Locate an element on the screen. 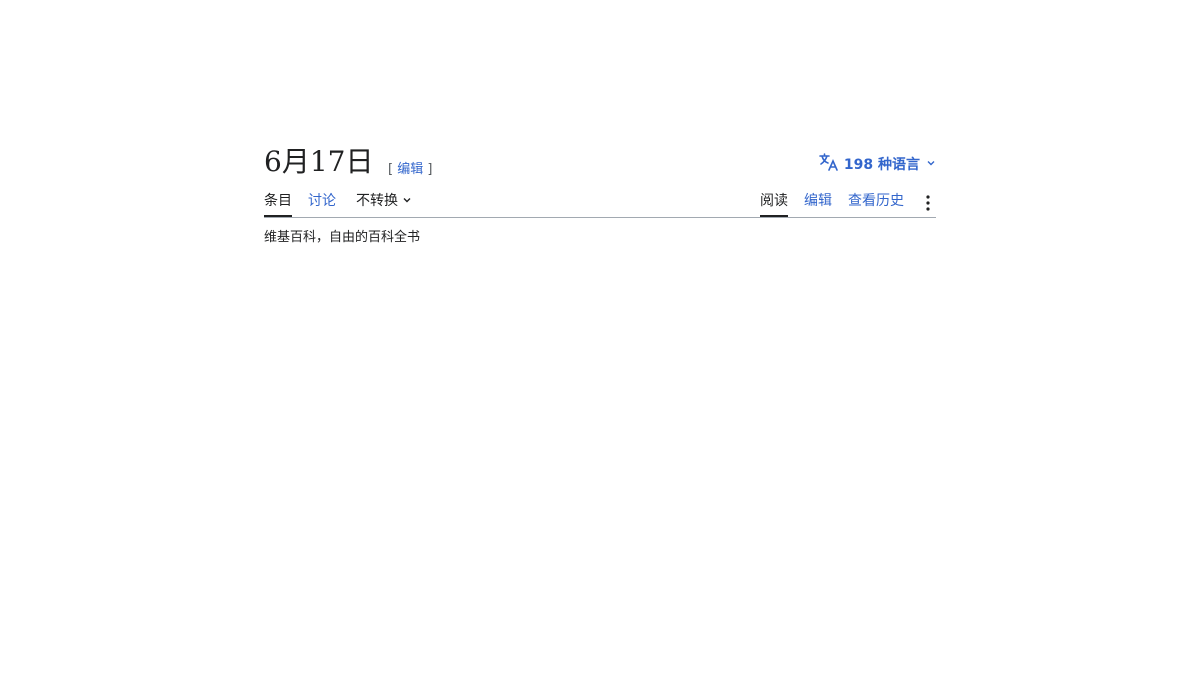 The height and width of the screenshot is (675, 1200). tab-variant: 不转换 is located at coordinates (384, 202).